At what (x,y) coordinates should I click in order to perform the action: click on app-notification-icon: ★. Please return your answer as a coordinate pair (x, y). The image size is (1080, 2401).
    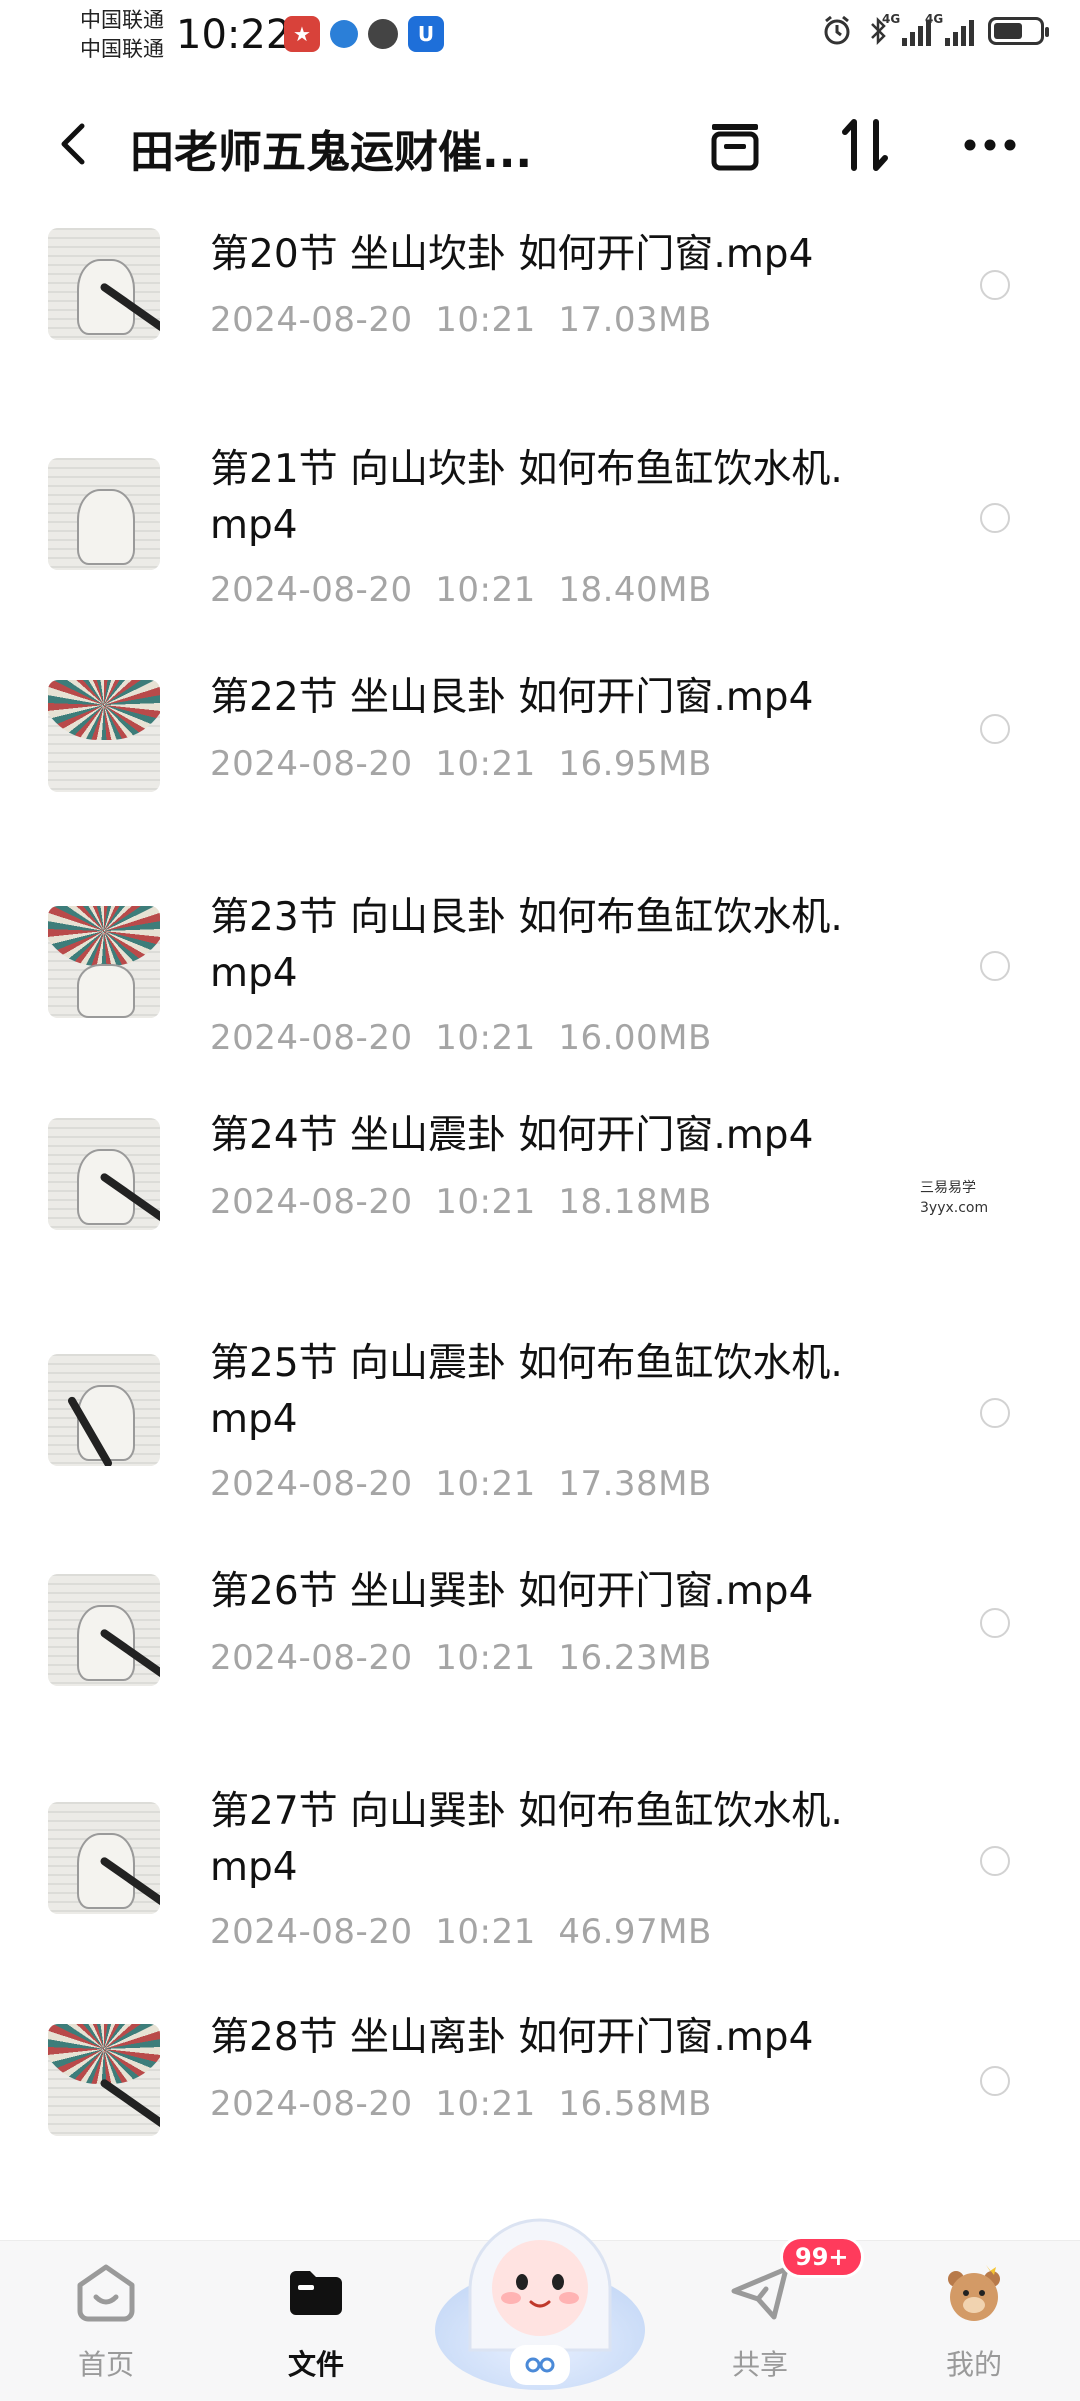
    Looking at the image, I should click on (302, 34).